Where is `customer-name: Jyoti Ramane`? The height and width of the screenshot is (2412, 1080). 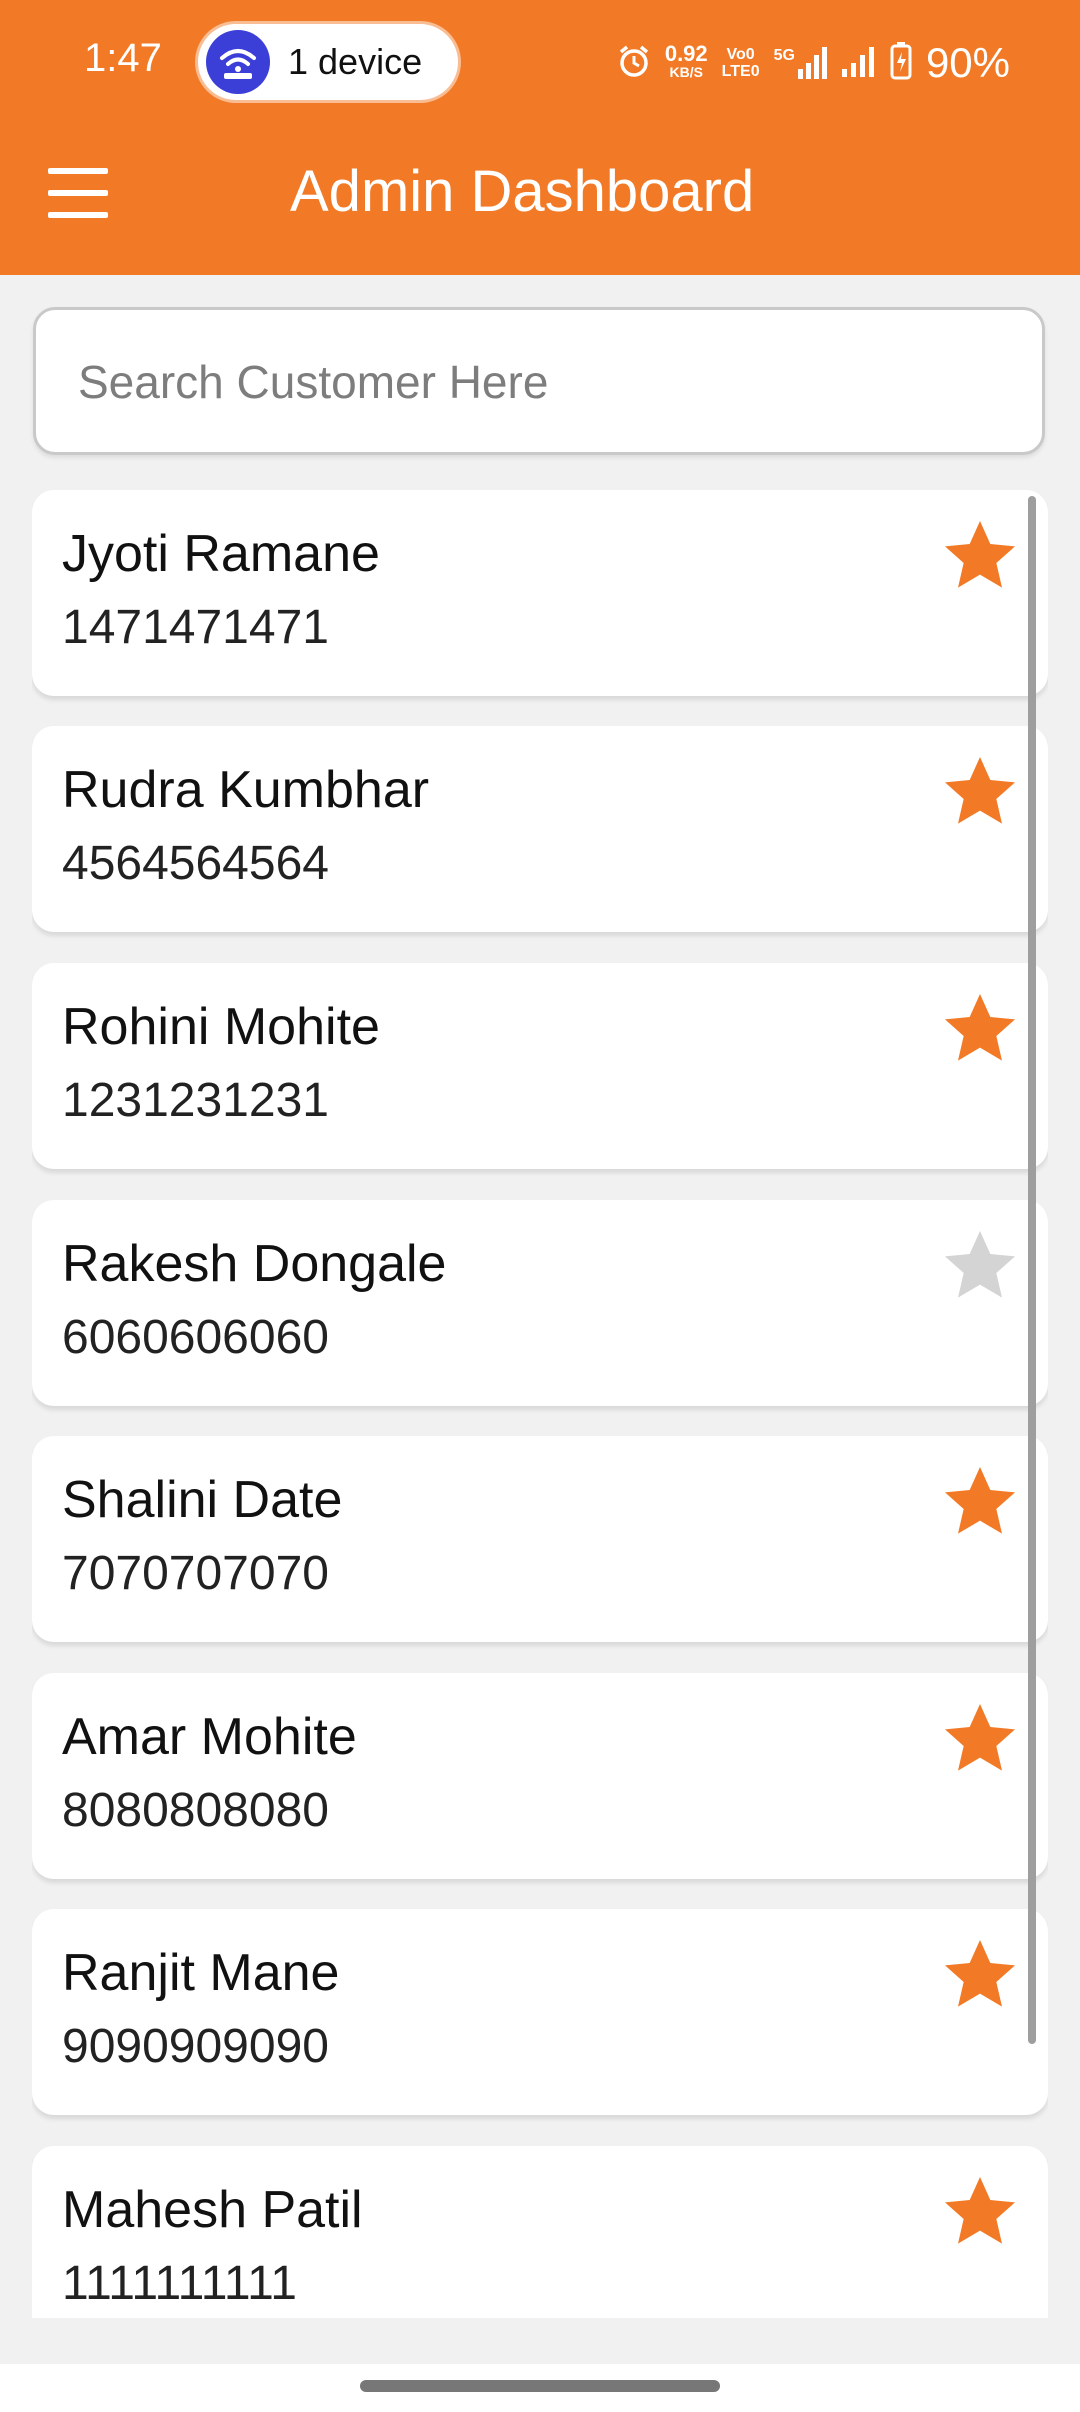
customer-name: Jyoti Ramane is located at coordinates (221, 554).